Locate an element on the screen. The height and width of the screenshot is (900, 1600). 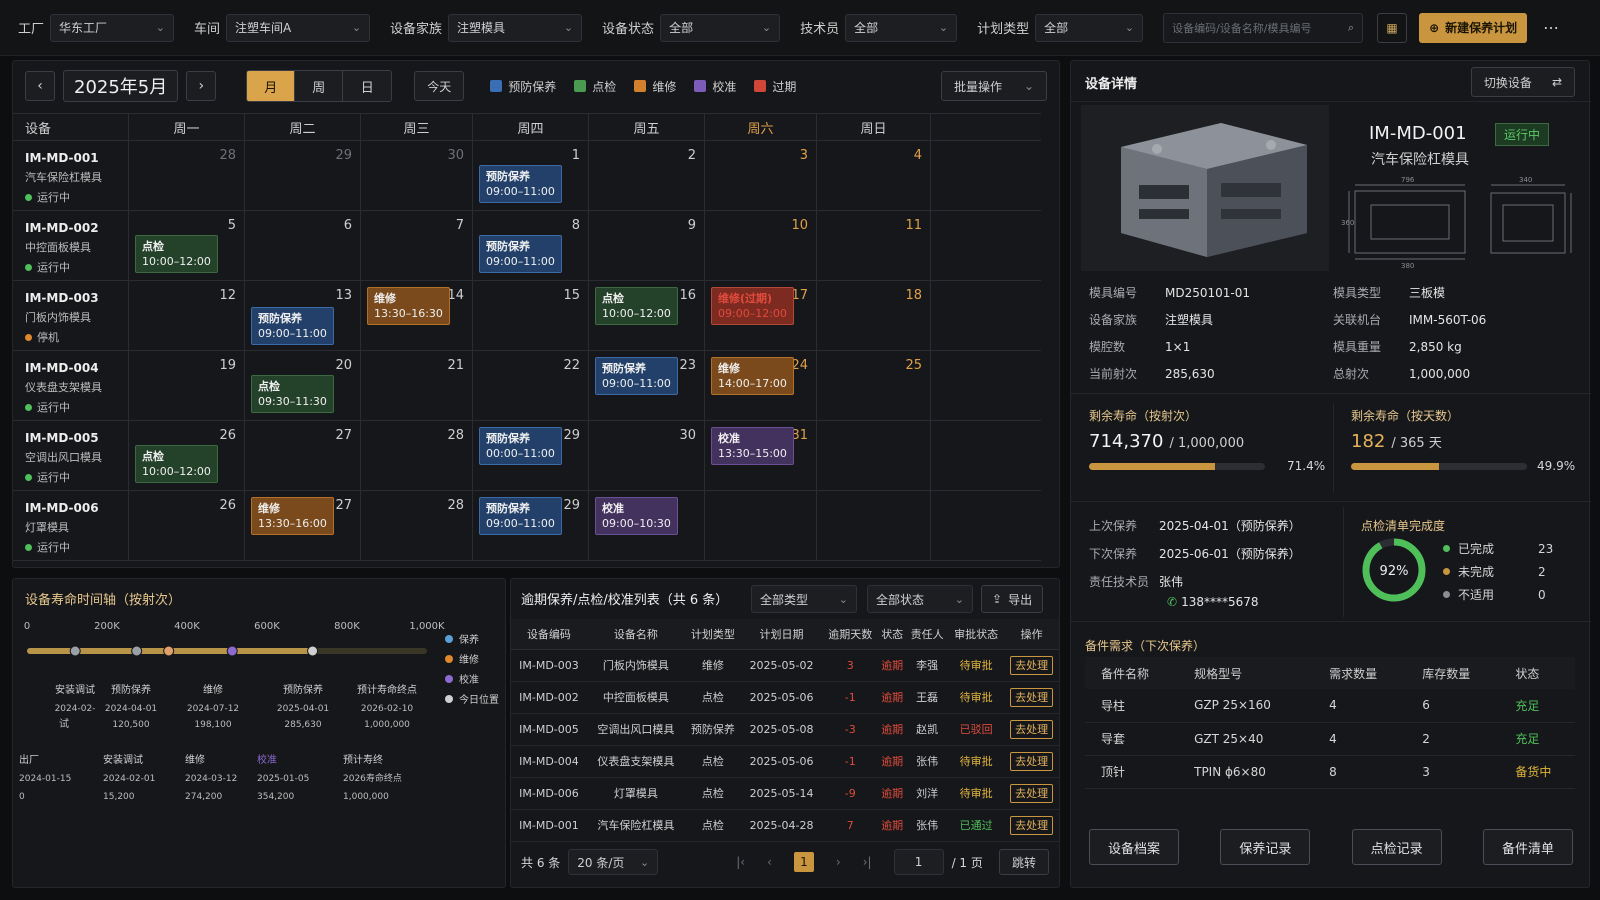
day-cell: 10 is located at coordinates (761, 245).